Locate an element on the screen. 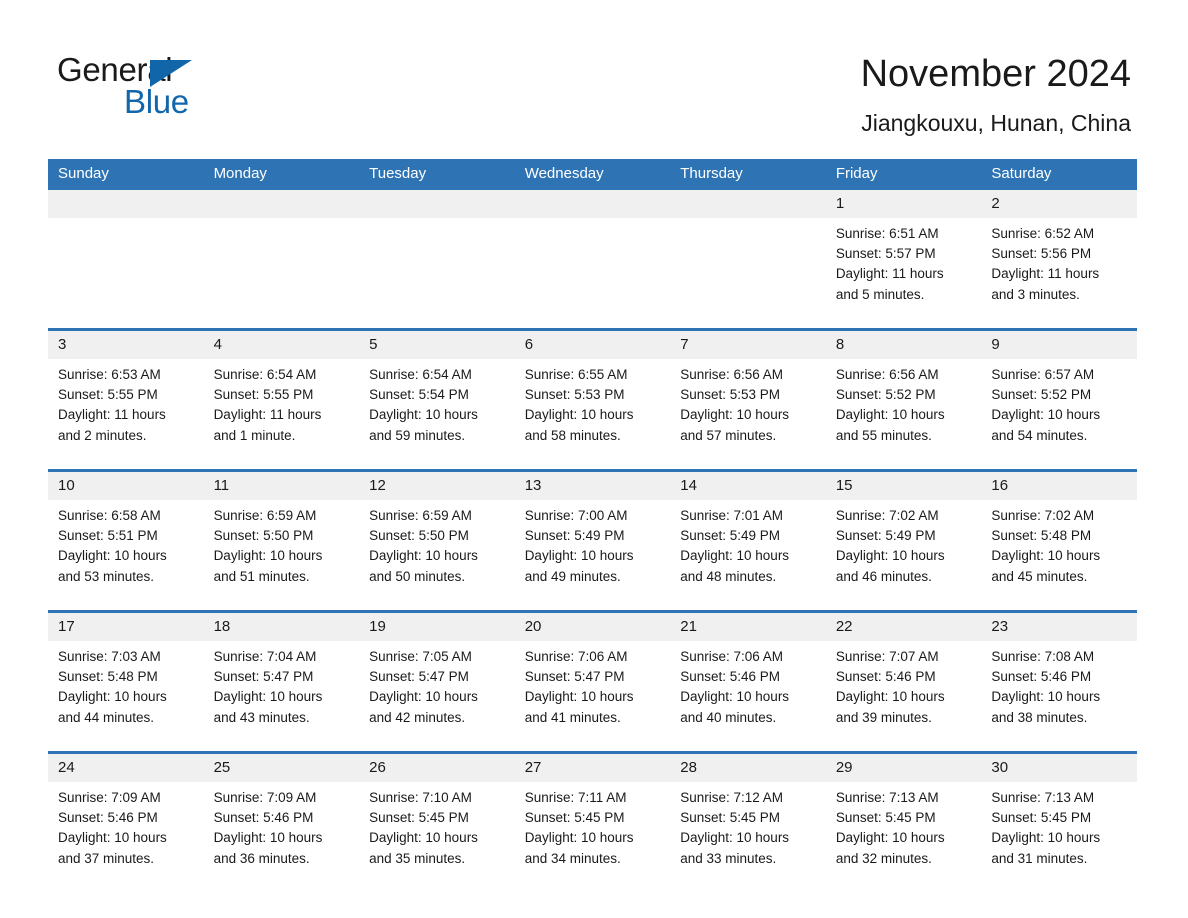 The height and width of the screenshot is (918, 1188). day-number: 14 is located at coordinates (748, 486).